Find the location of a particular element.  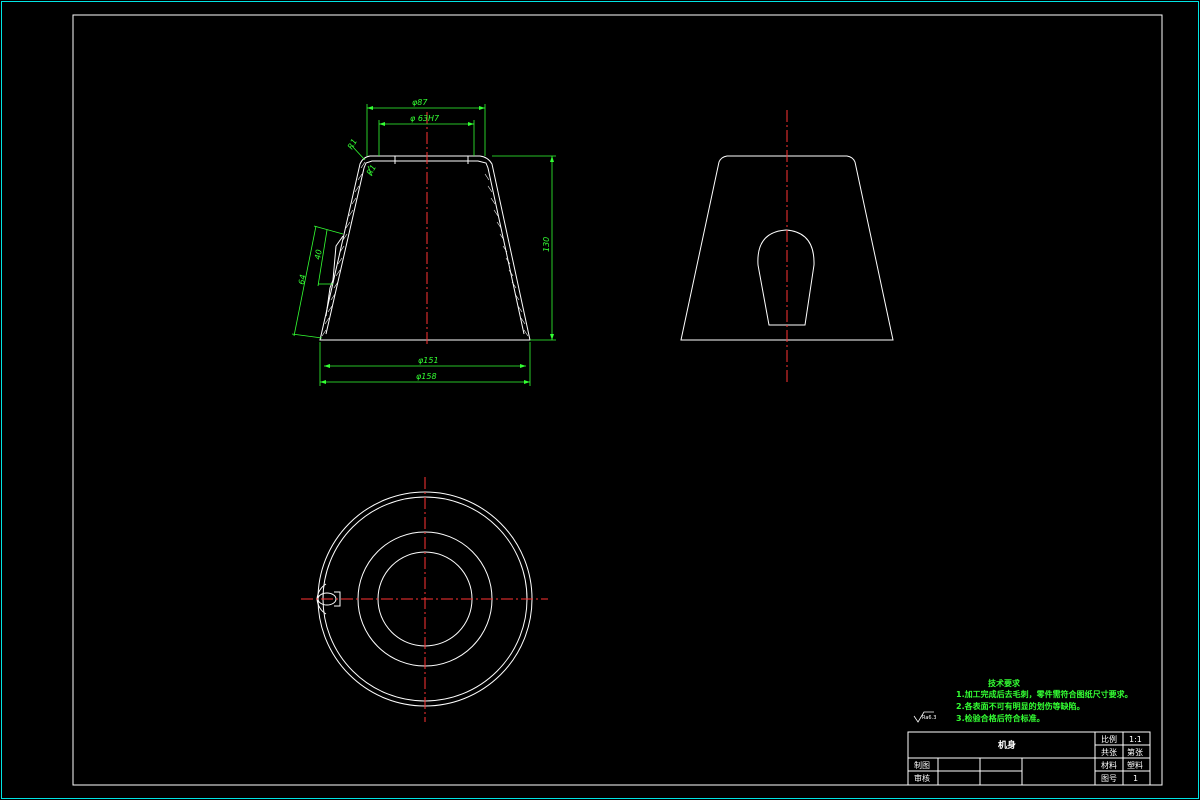

dim-side-b: 40 is located at coordinates (318, 255).